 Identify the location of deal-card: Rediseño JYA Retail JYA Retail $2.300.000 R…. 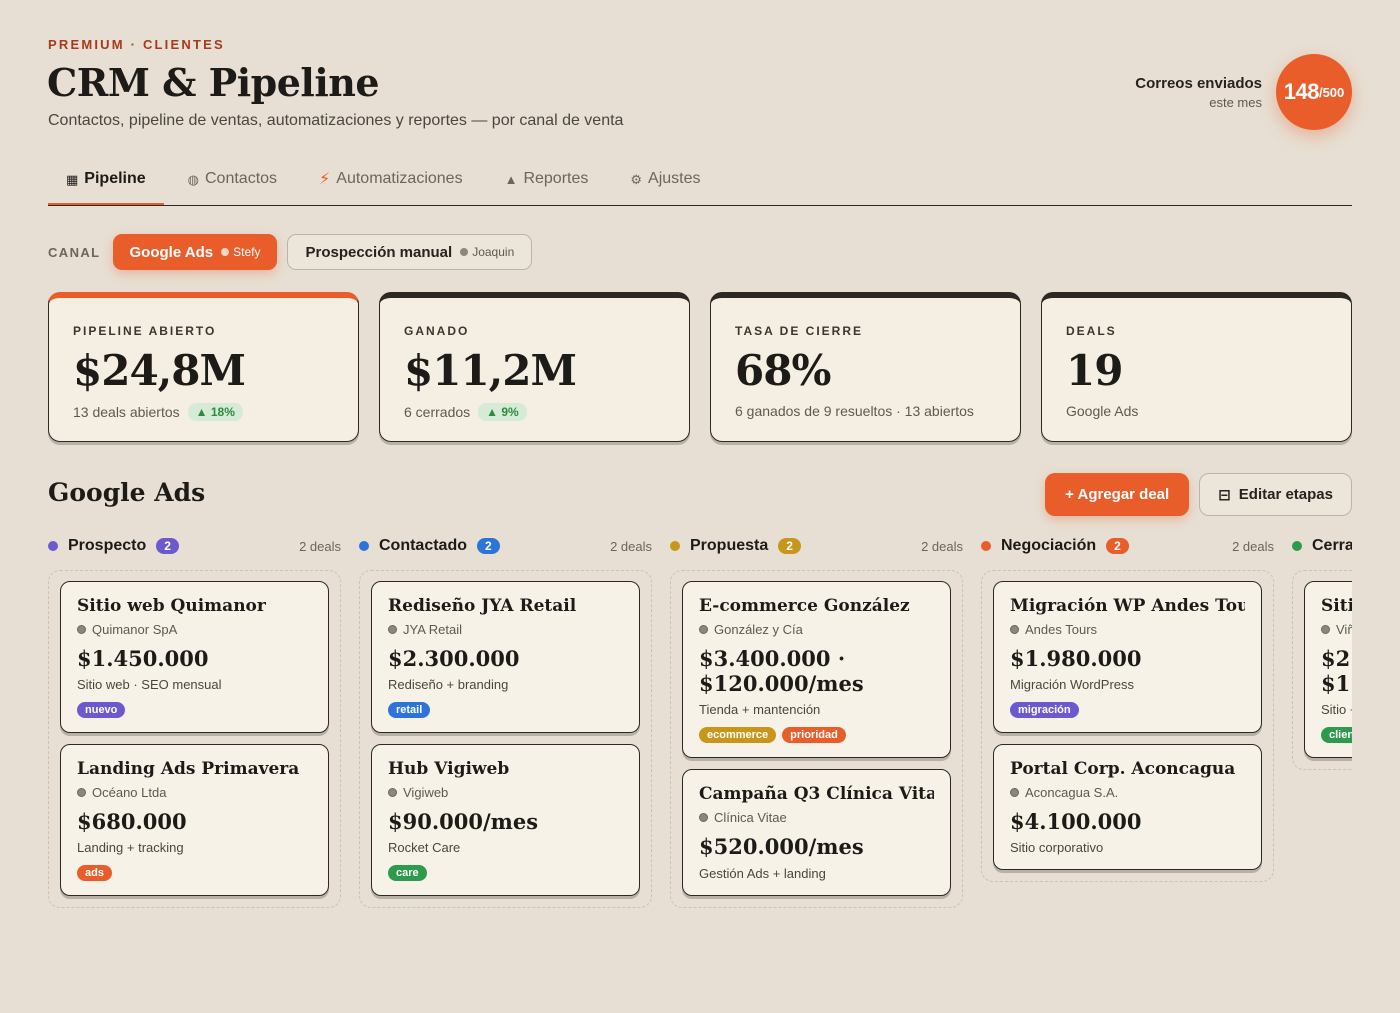
(505, 657).